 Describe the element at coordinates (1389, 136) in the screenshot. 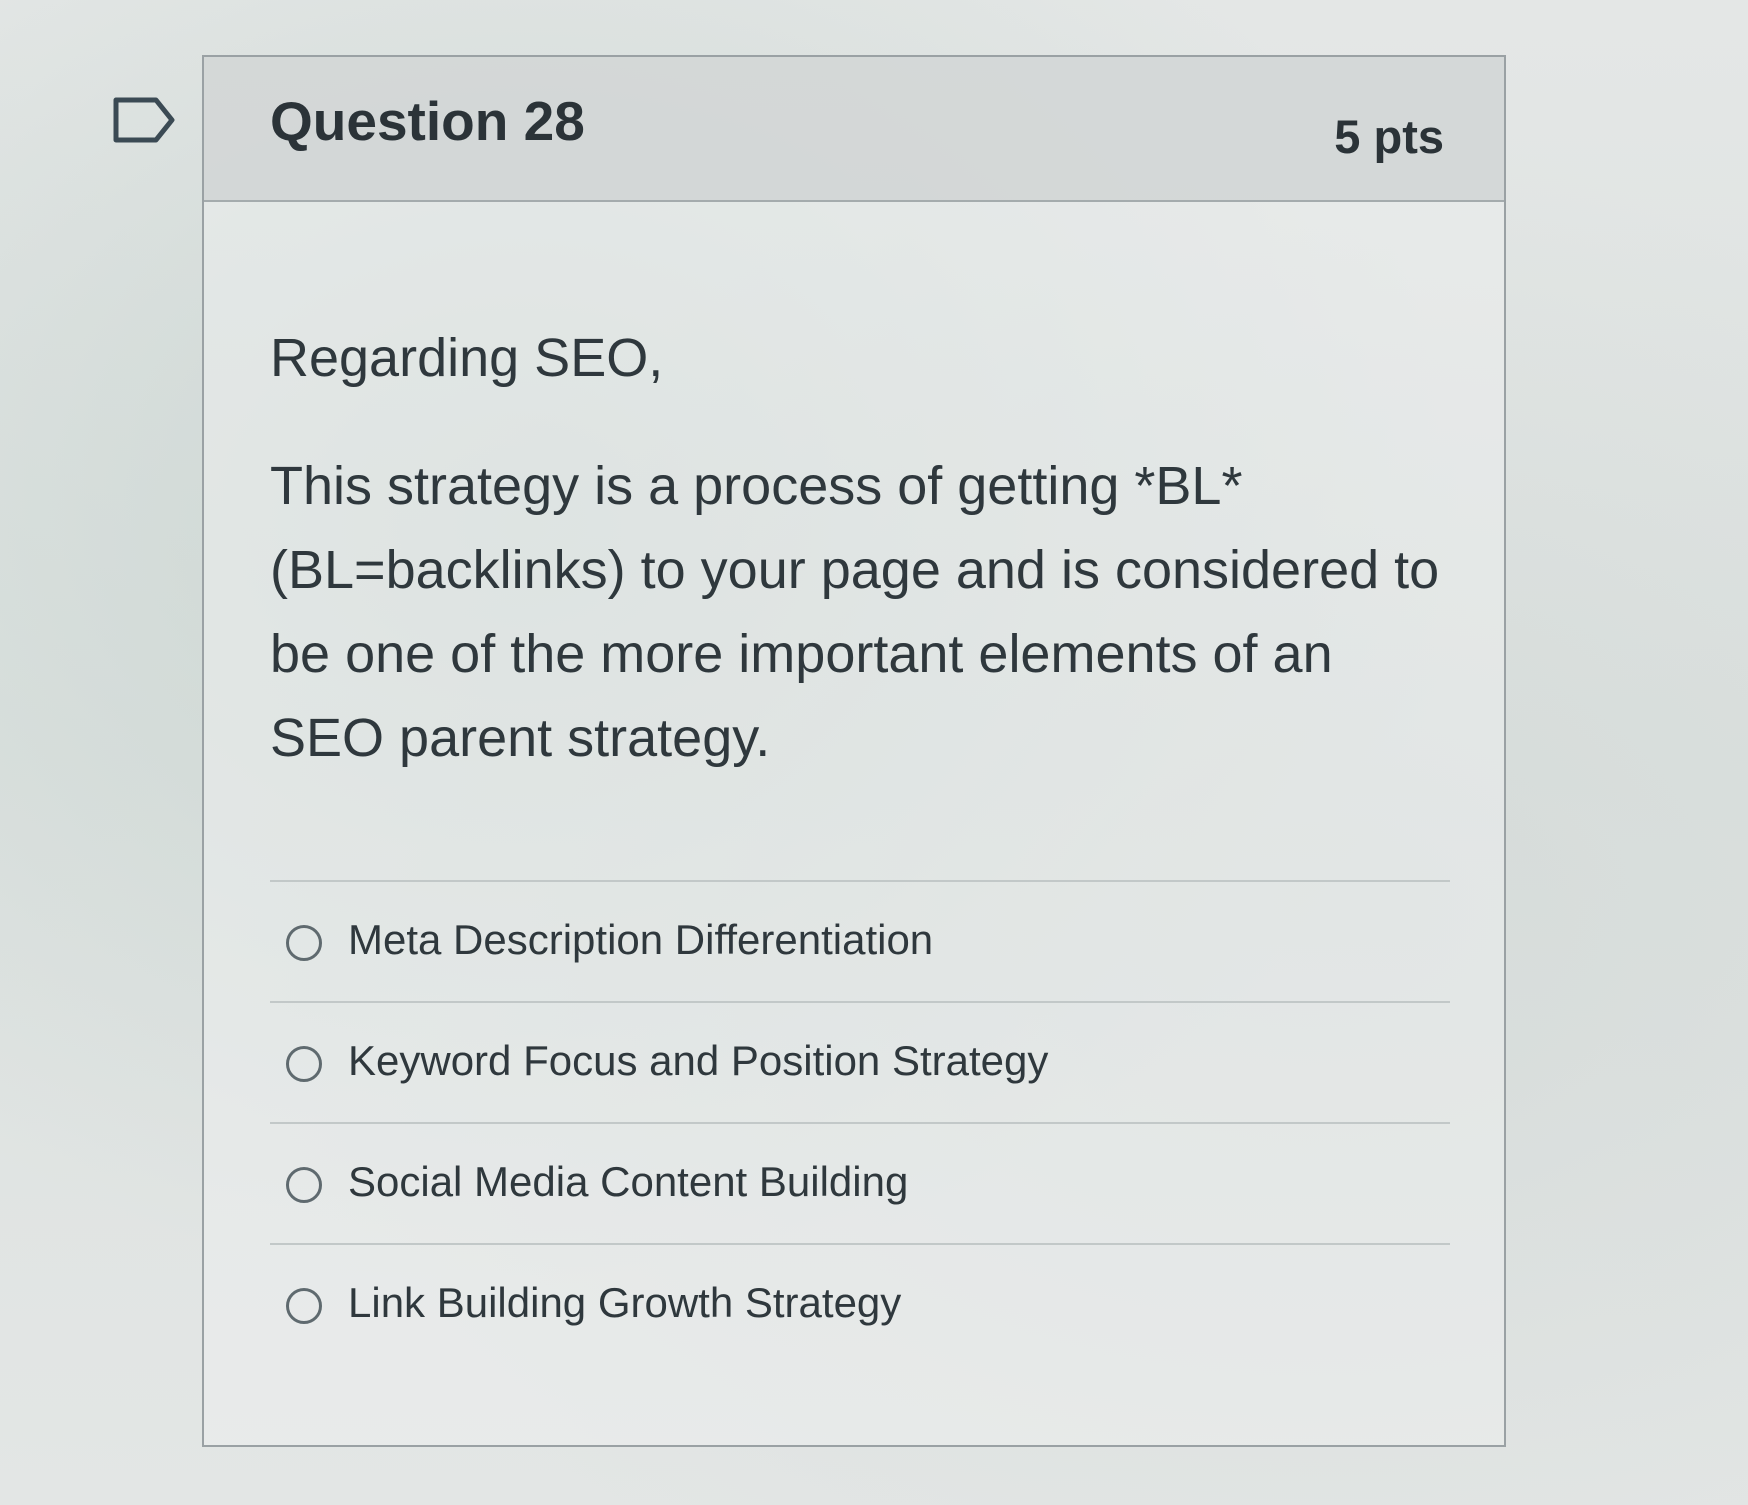

I see `question-points: 5 pts` at that location.